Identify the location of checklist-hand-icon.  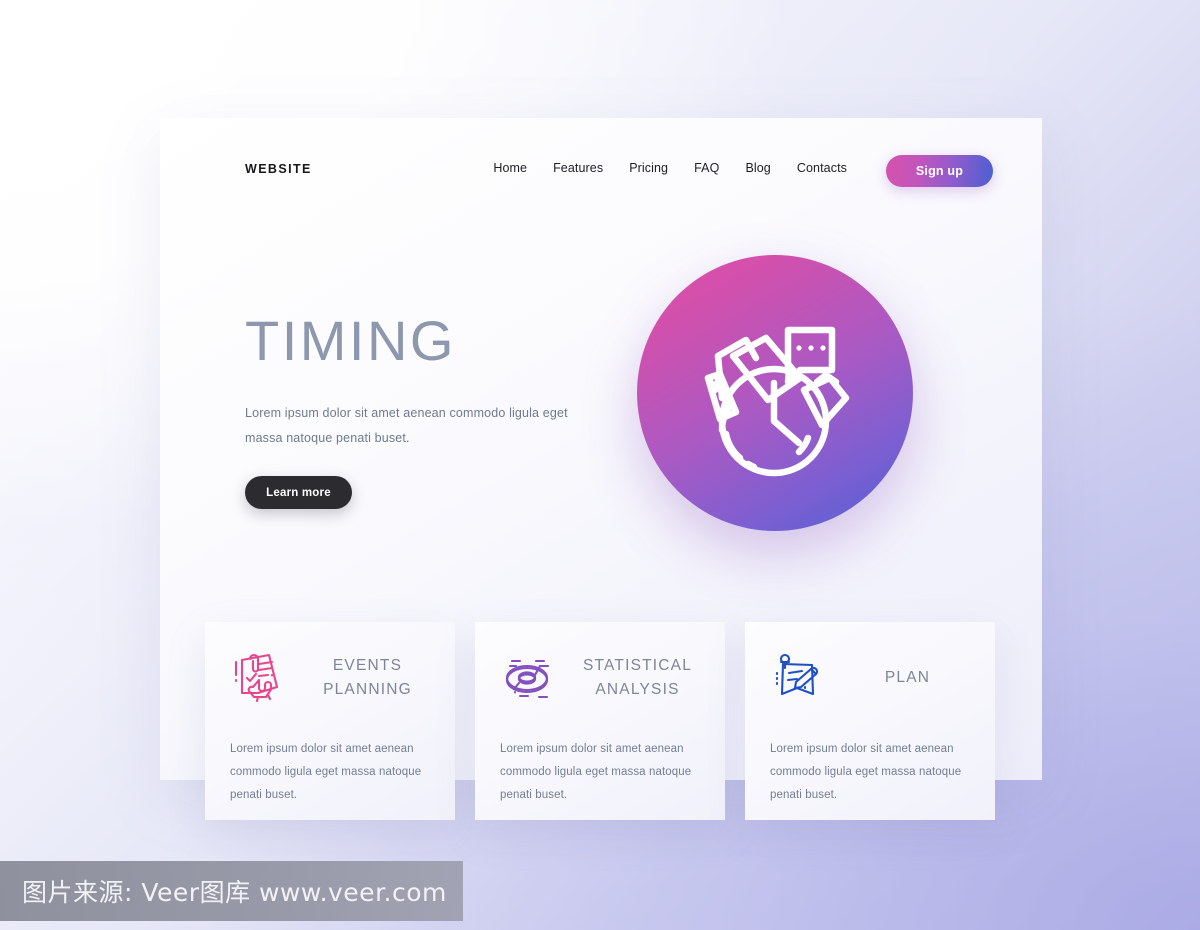
(257, 678).